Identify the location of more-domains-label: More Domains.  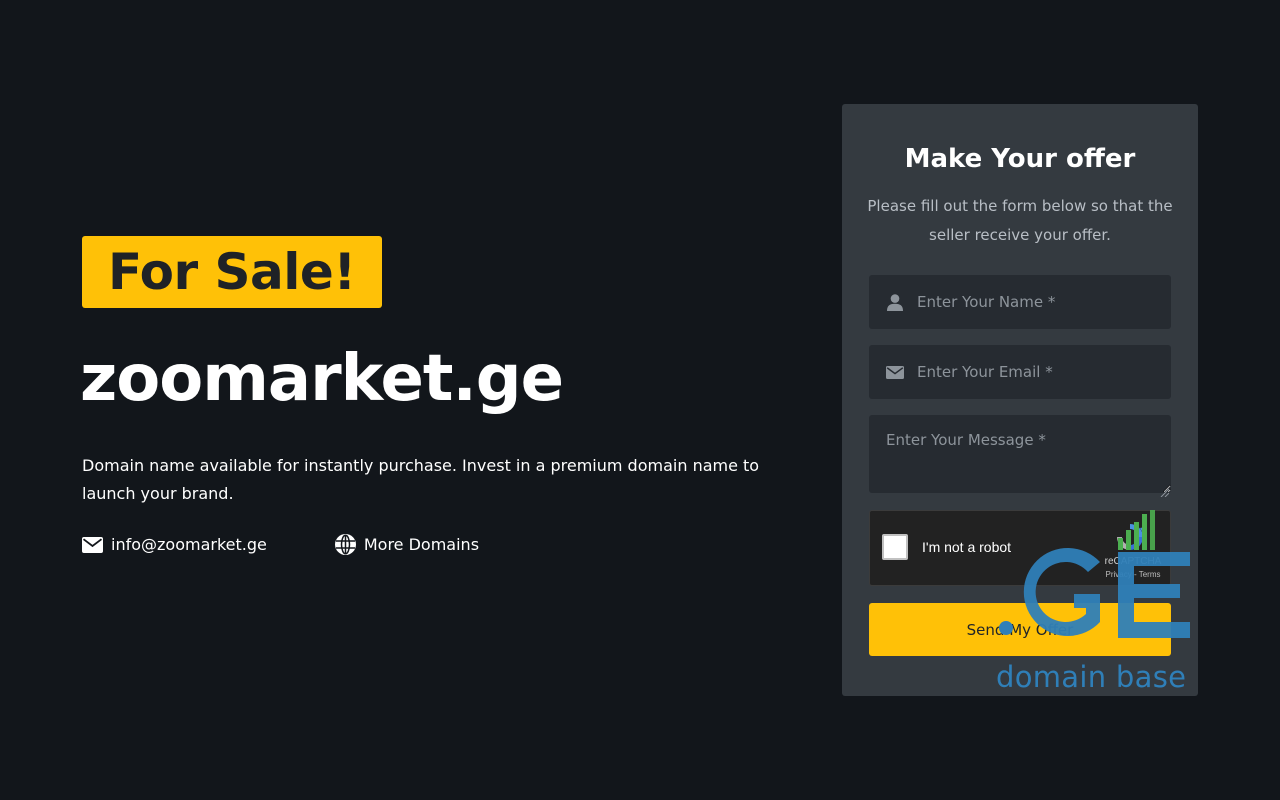
(421, 544).